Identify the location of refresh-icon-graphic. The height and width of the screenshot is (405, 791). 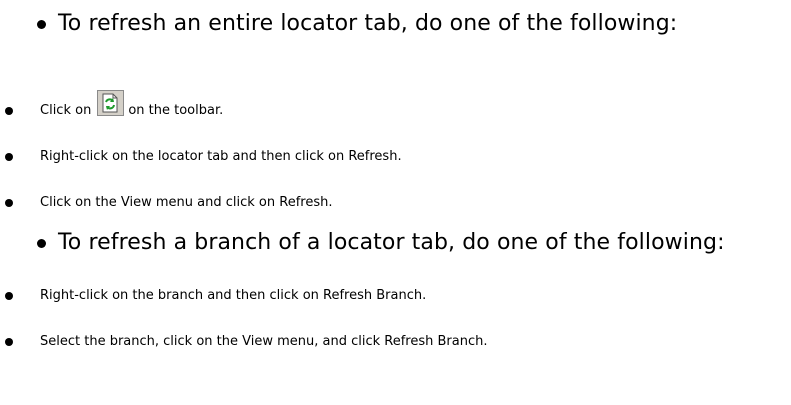
(110, 103).